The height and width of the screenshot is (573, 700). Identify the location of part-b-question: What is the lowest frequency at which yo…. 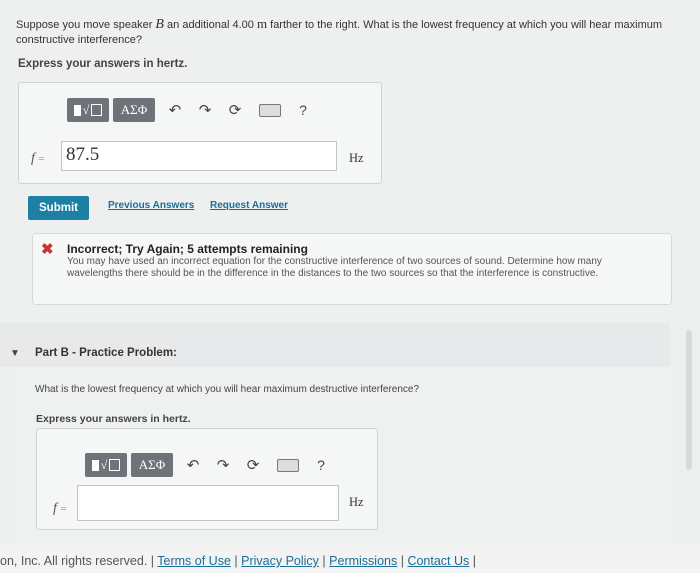
(227, 389).